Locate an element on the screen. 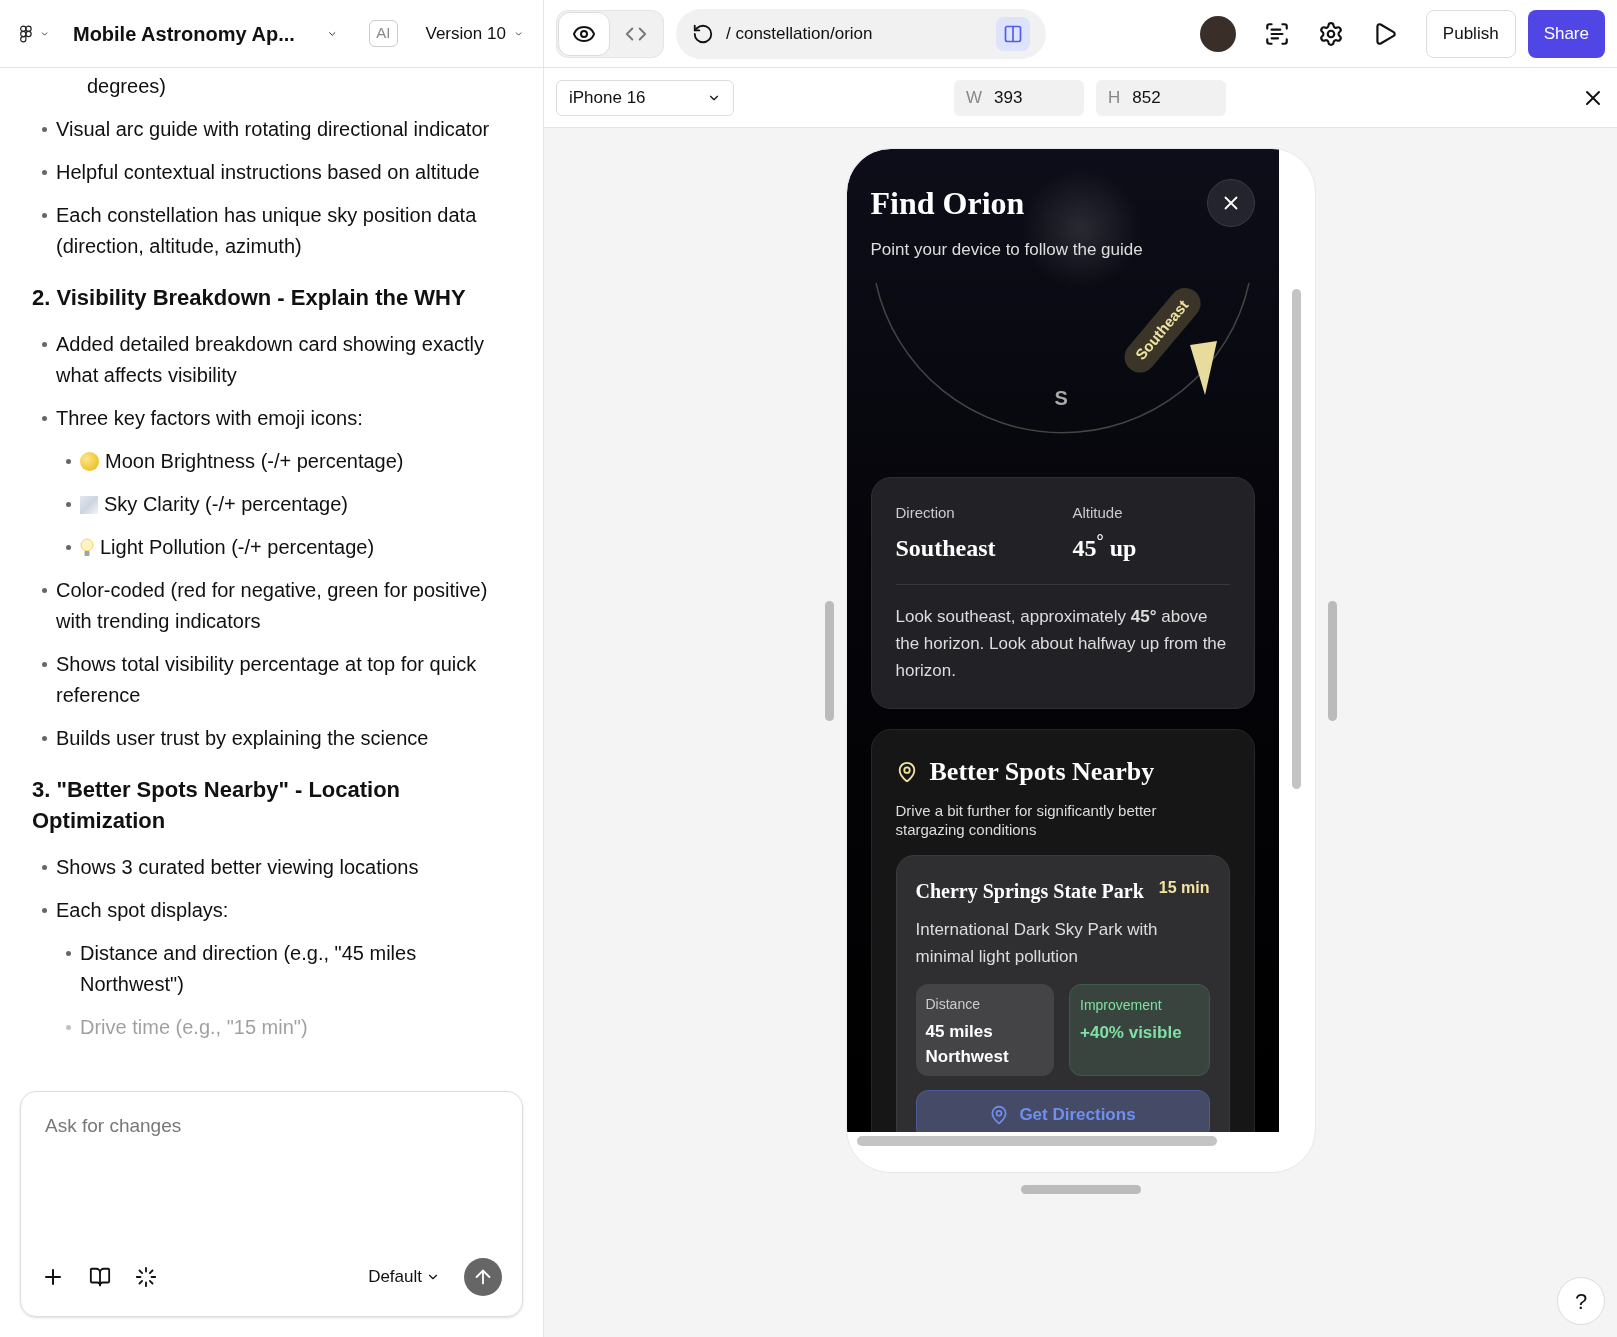 This screenshot has height=1337, width=1617. spots-title: Better Spots Nearby is located at coordinates (1042, 772).